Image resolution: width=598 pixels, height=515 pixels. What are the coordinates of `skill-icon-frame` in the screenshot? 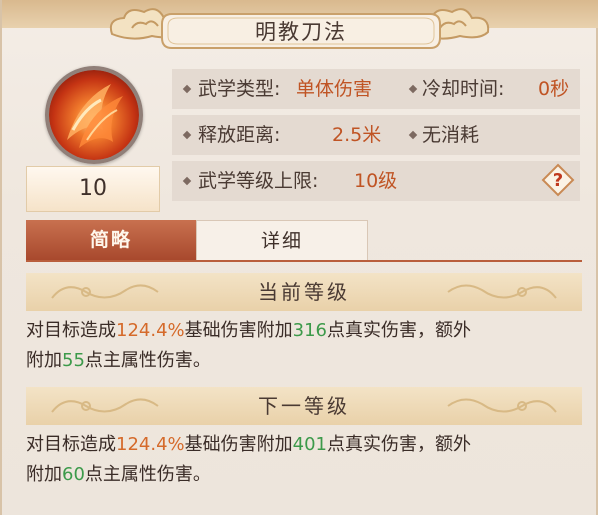 It's located at (94, 115).